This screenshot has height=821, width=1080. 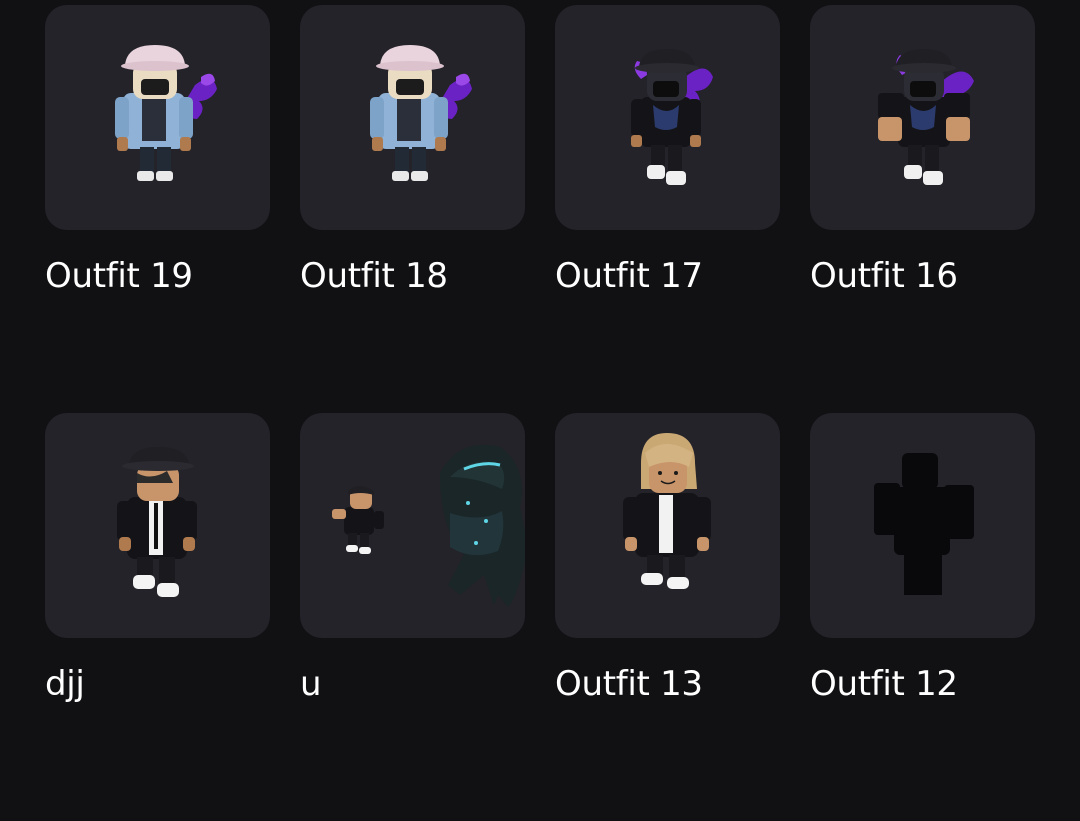 I want to click on outfit-name: djj, so click(x=65, y=684).